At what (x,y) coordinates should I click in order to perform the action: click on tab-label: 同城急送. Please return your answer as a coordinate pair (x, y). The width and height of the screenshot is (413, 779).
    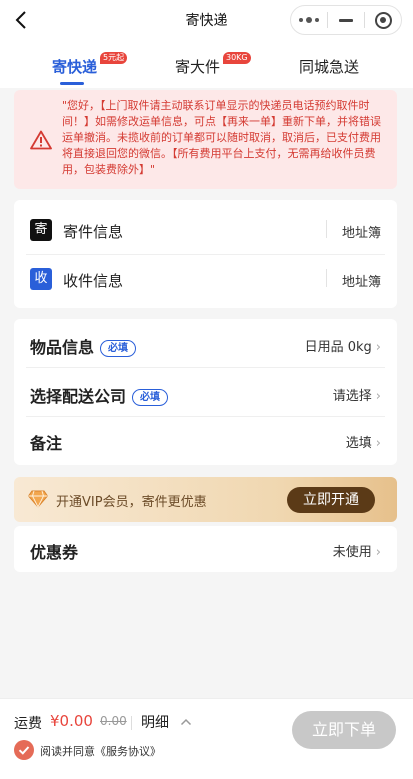
    Looking at the image, I should click on (329, 67).